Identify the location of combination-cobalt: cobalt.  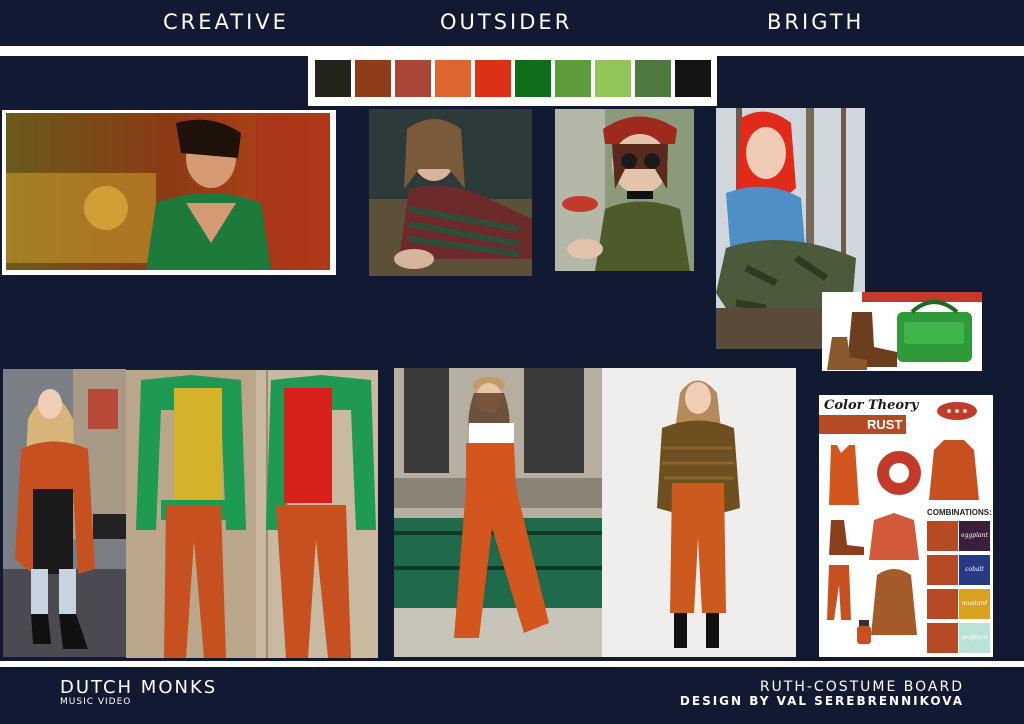
(958, 570).